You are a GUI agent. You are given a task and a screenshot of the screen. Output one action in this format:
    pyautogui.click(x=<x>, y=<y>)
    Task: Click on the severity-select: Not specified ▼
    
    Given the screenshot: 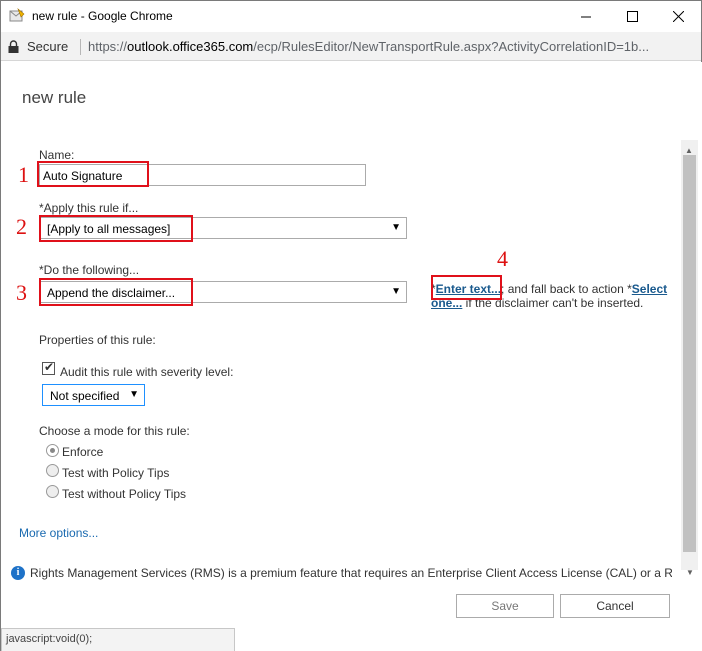 What is the action you would take?
    pyautogui.click(x=93, y=395)
    